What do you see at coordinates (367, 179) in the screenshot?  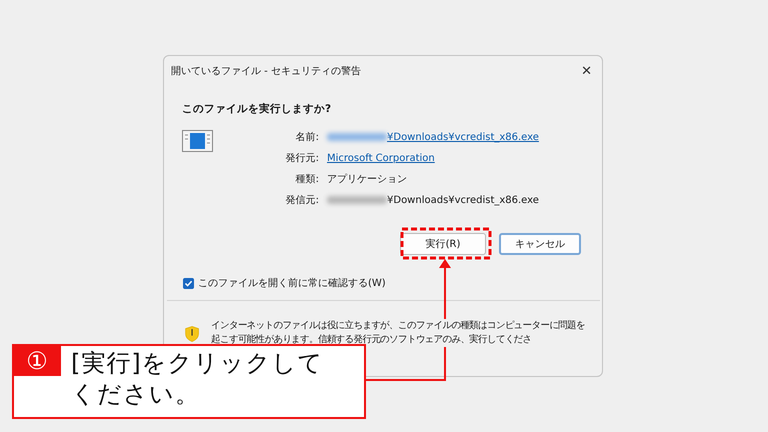 I see `field-value: アプリケーション` at bounding box center [367, 179].